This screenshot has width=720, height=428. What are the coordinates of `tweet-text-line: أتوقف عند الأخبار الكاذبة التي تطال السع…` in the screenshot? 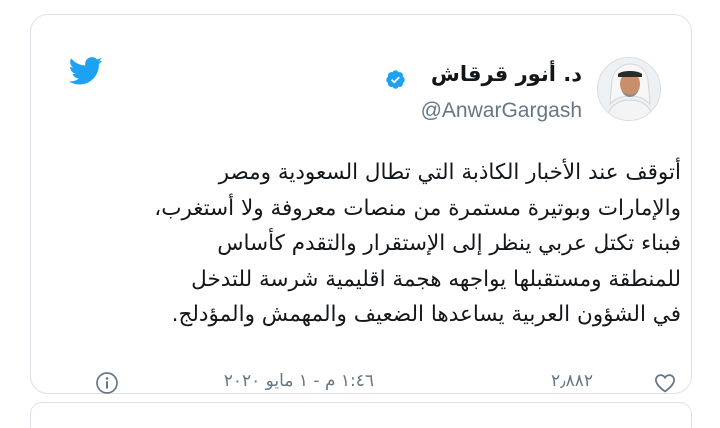 It's located at (449, 172).